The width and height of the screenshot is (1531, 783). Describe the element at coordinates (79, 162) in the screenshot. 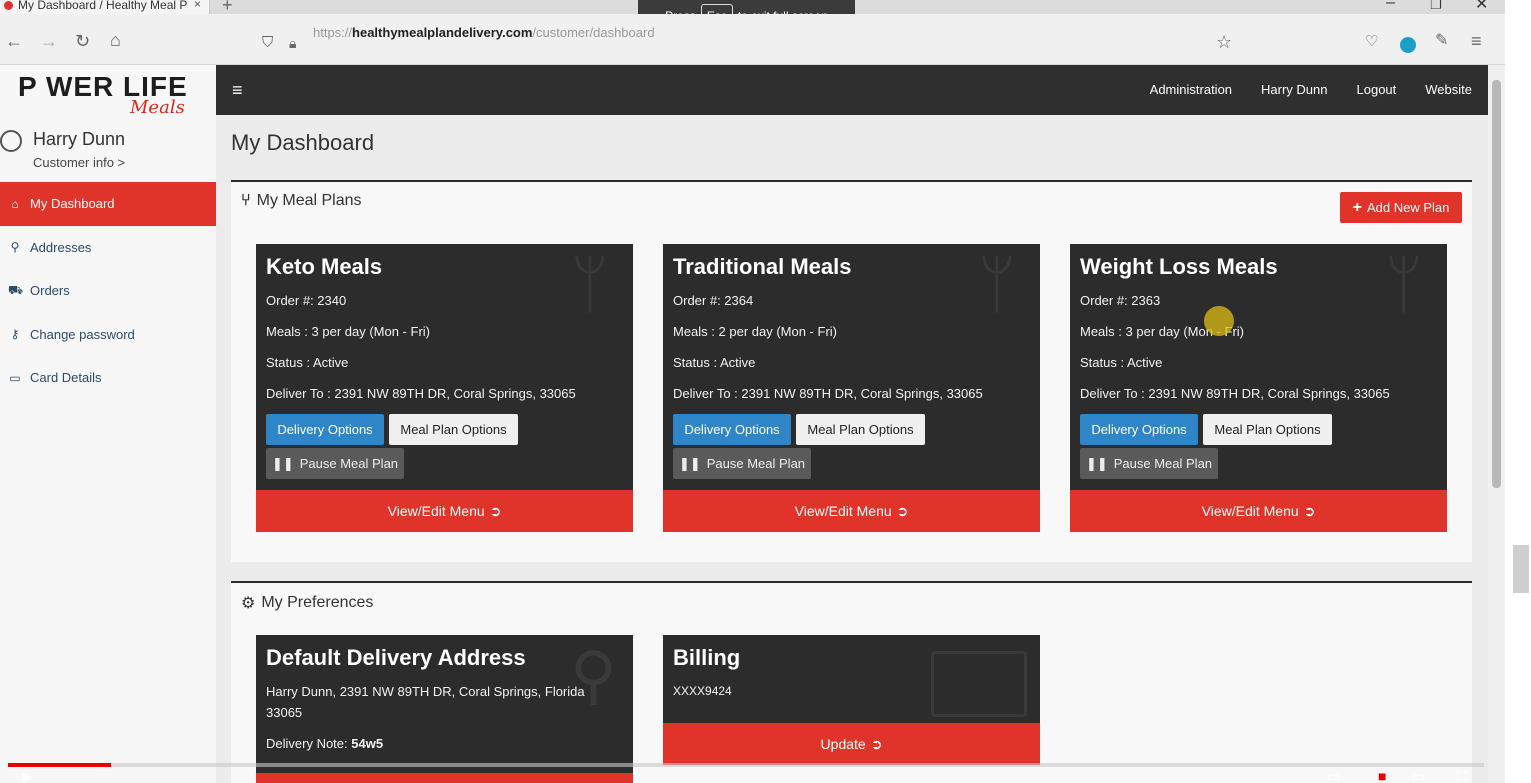

I see `customer-info-link: Customer info >` at that location.